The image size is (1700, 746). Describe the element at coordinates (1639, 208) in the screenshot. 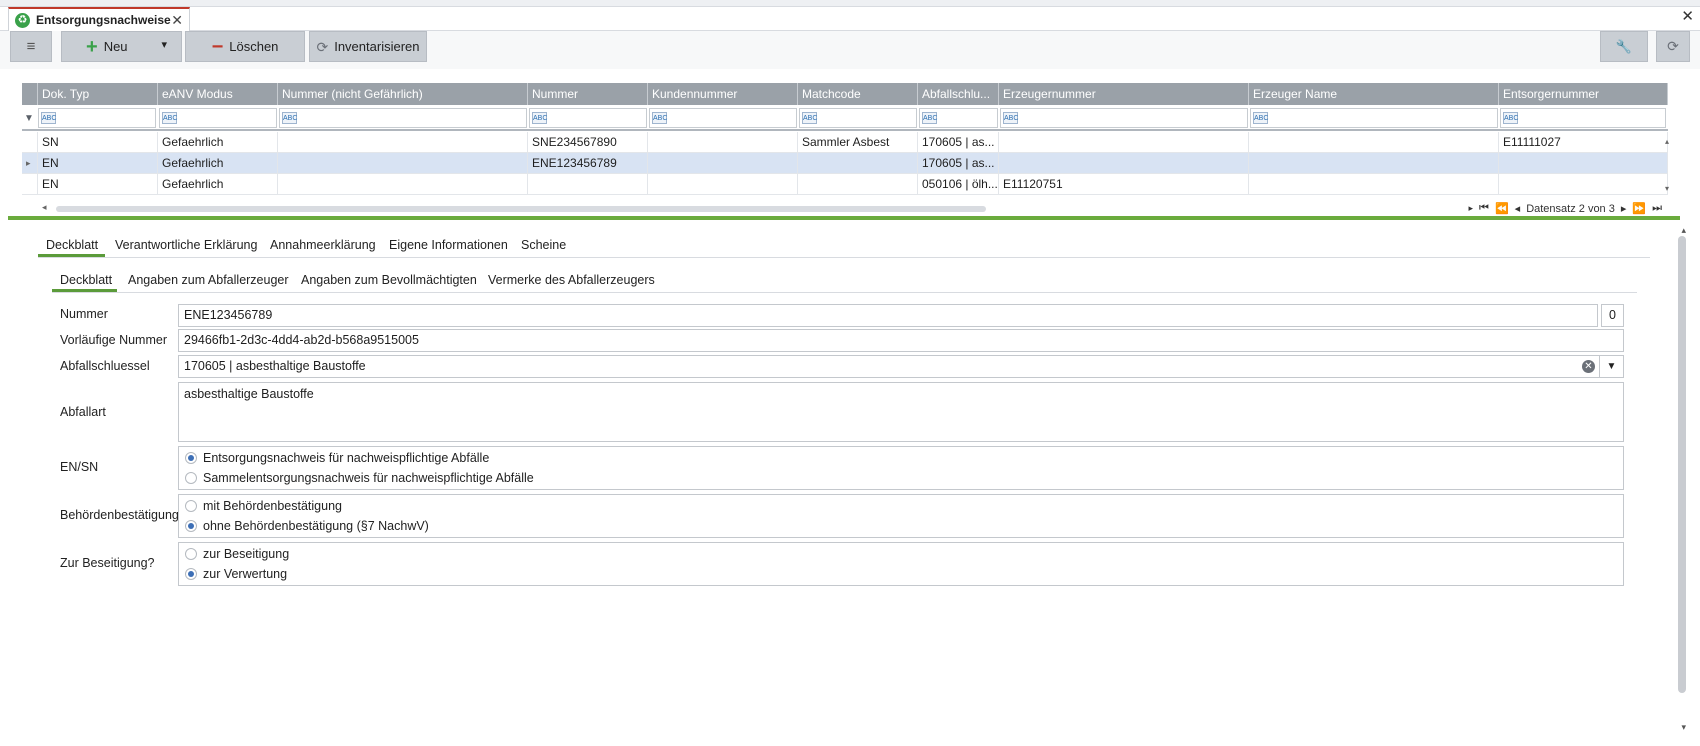

I see `next-page-icon: ⏩` at that location.